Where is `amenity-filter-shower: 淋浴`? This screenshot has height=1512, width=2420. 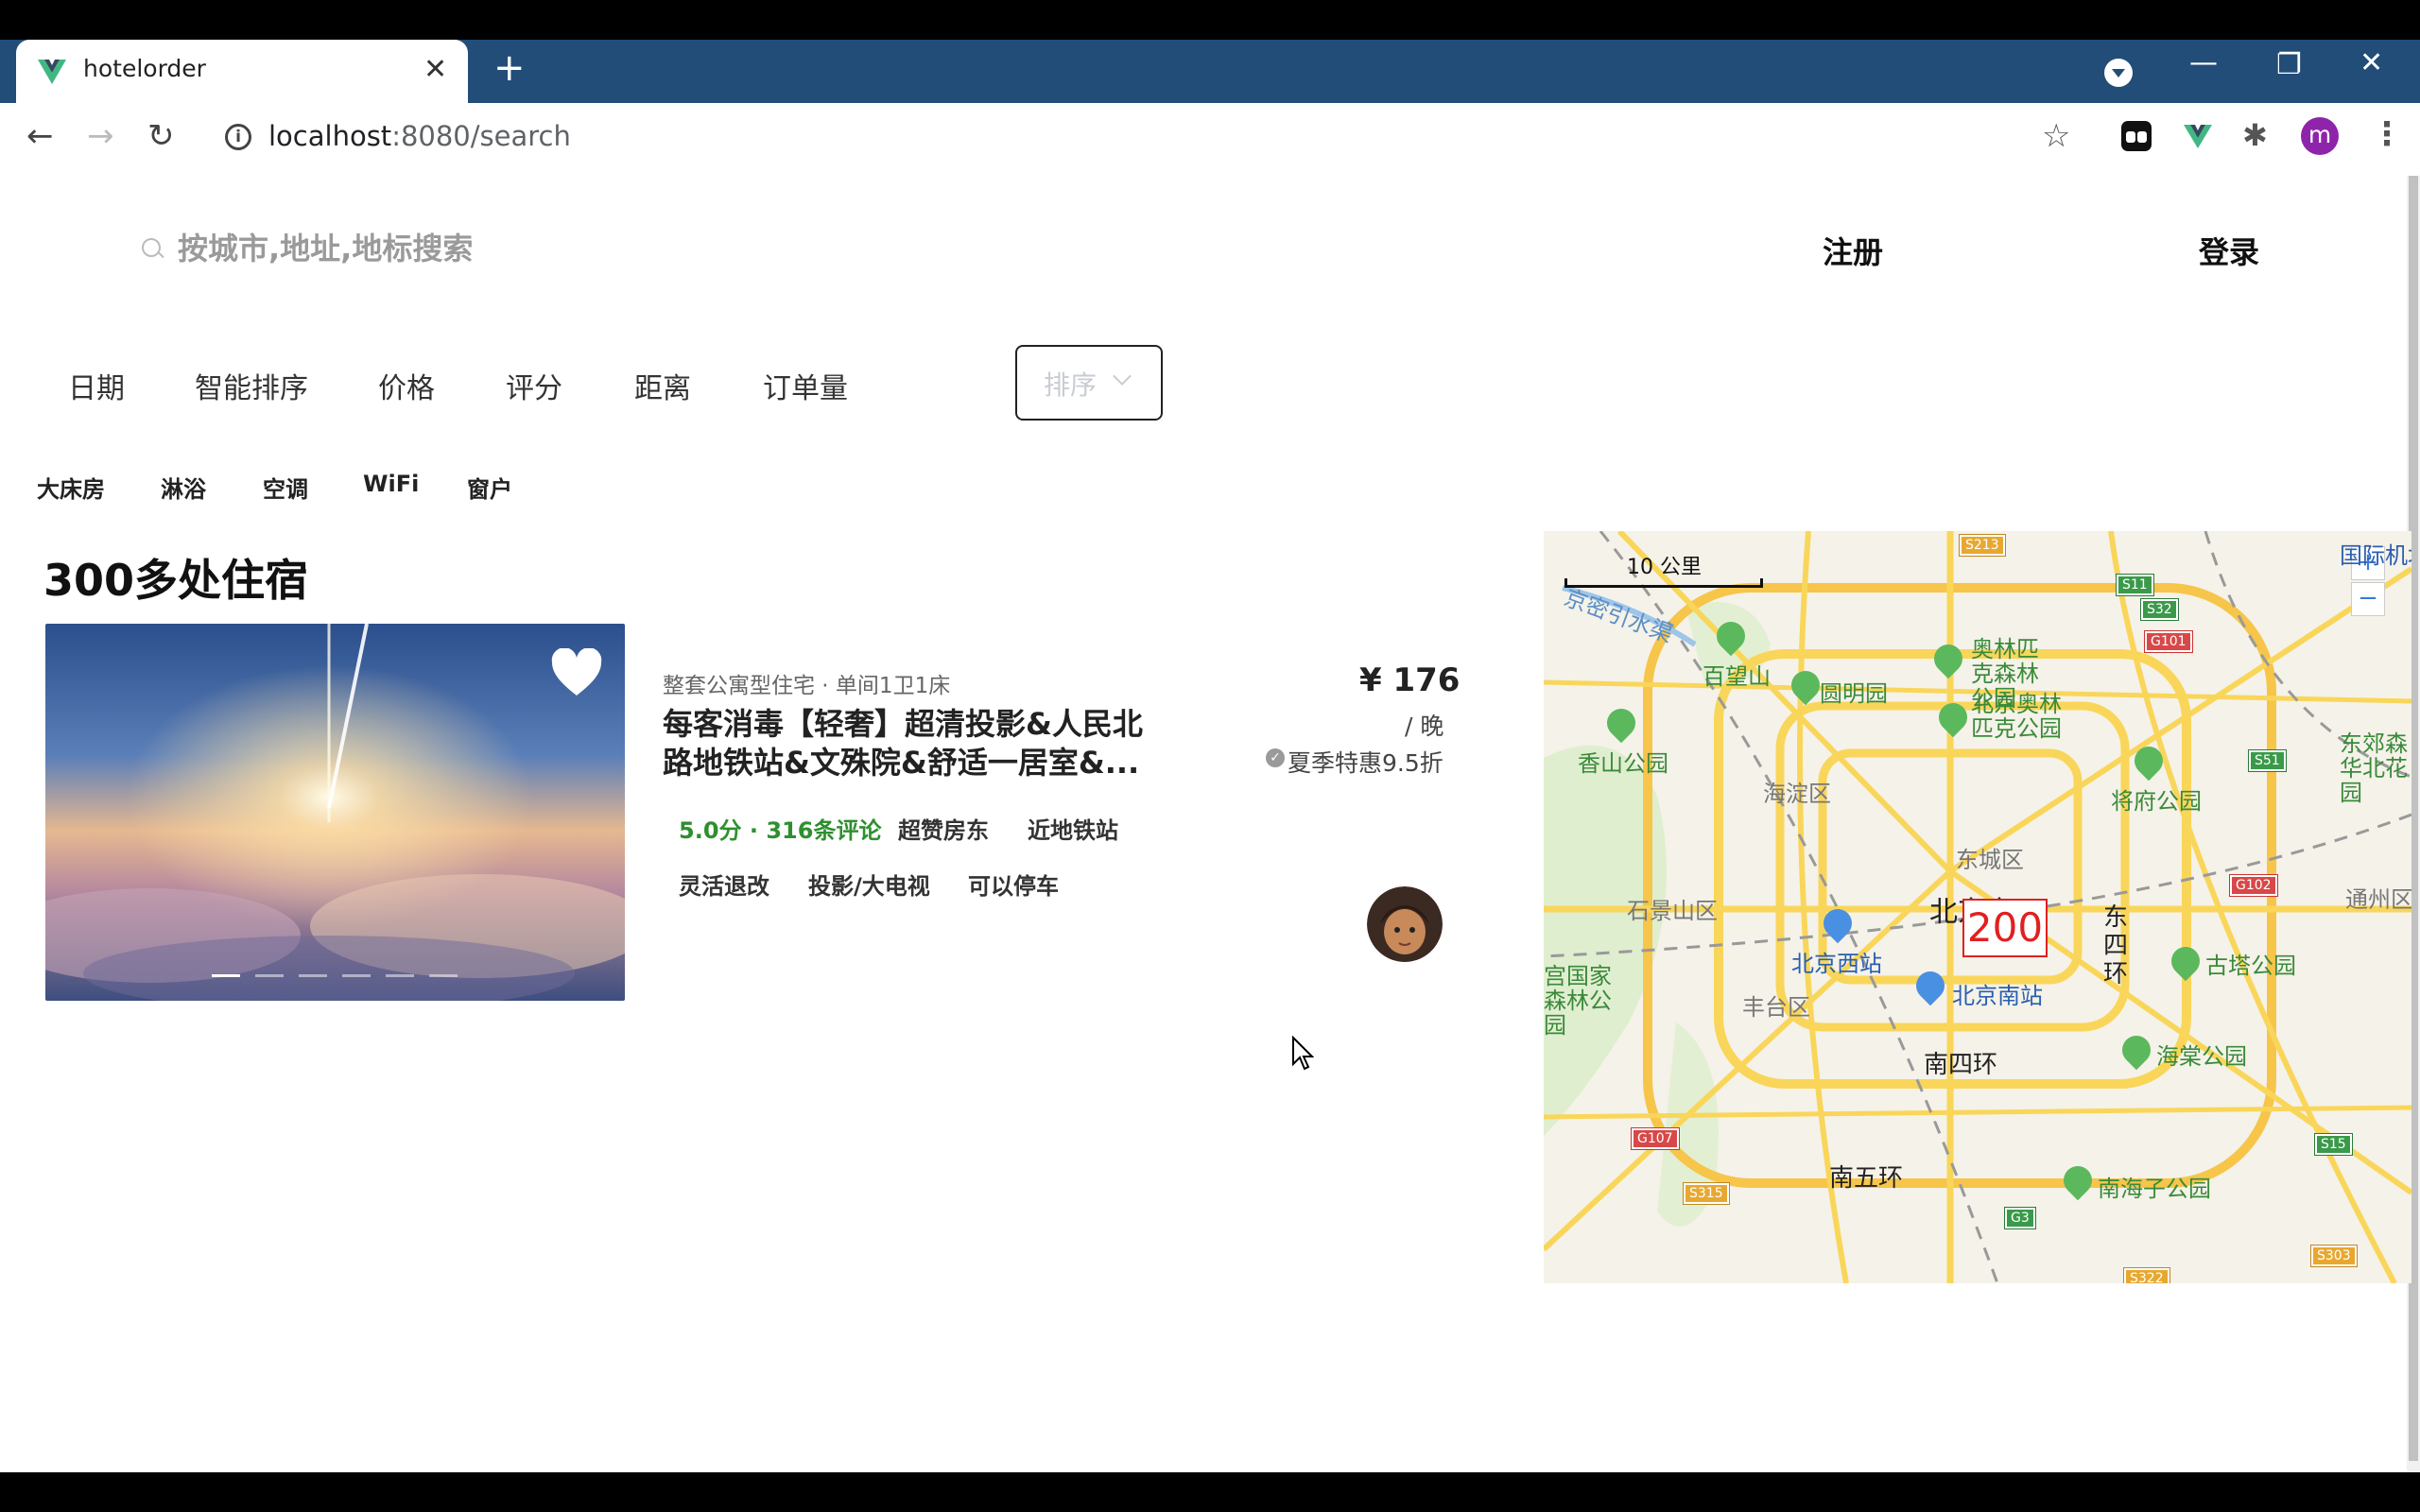 amenity-filter-shower: 淋浴 is located at coordinates (183, 487).